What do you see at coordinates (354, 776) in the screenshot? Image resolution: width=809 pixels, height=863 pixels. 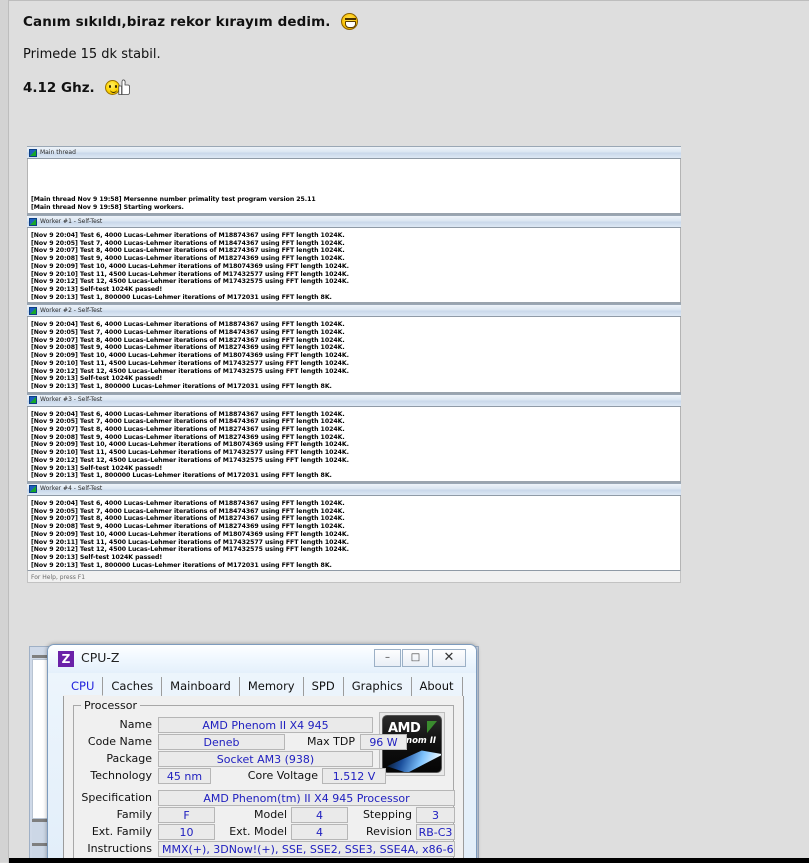 I see `corevoltage-value: 1.512 V` at bounding box center [354, 776].